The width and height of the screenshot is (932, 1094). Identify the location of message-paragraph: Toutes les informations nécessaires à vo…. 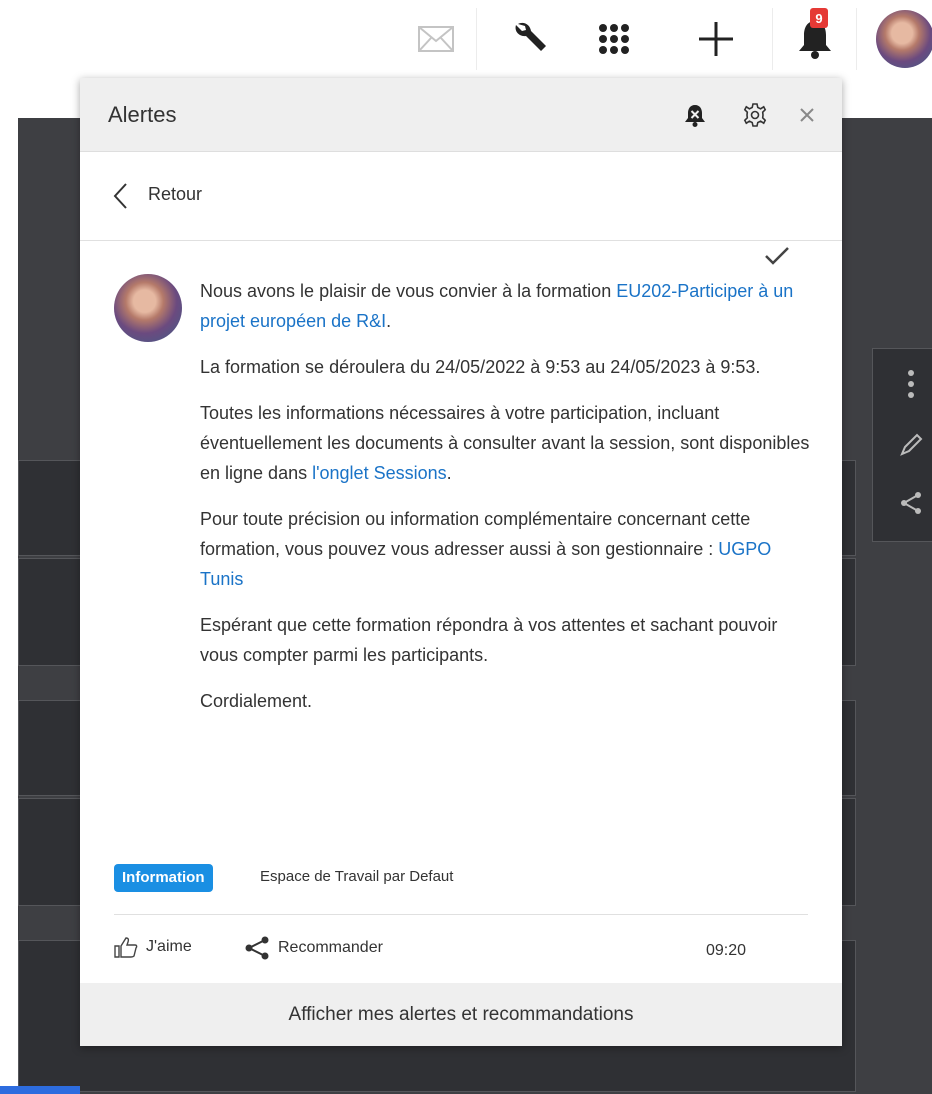
(505, 443).